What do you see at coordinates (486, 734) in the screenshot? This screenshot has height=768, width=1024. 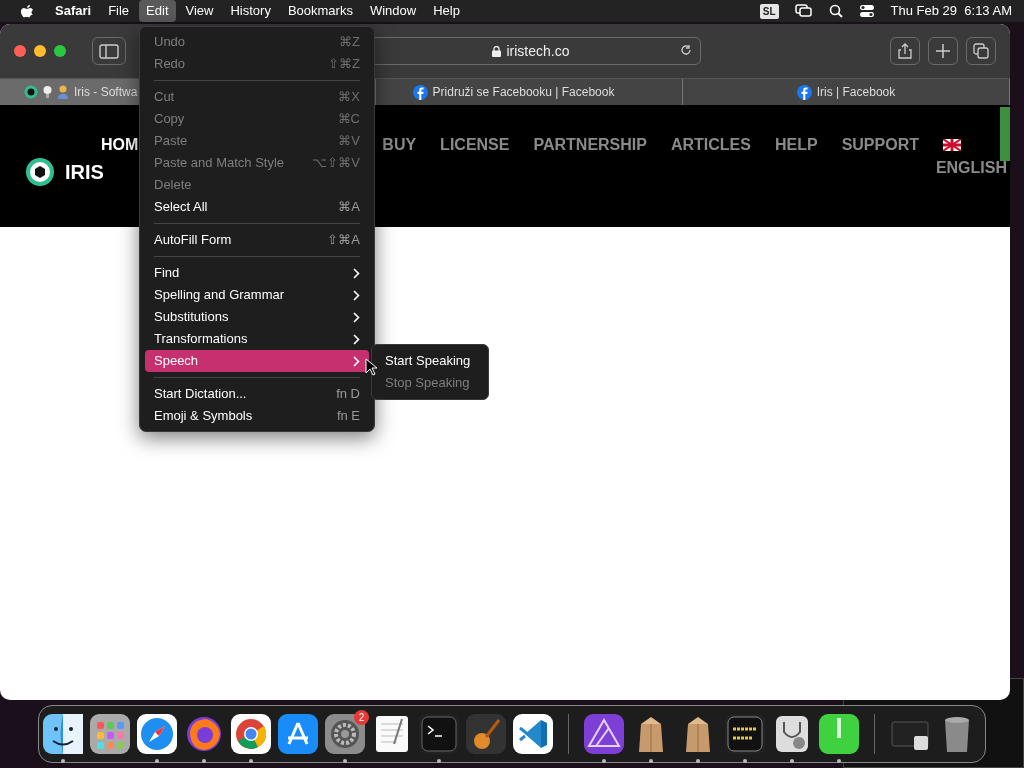 I see `guitar-icon` at bounding box center [486, 734].